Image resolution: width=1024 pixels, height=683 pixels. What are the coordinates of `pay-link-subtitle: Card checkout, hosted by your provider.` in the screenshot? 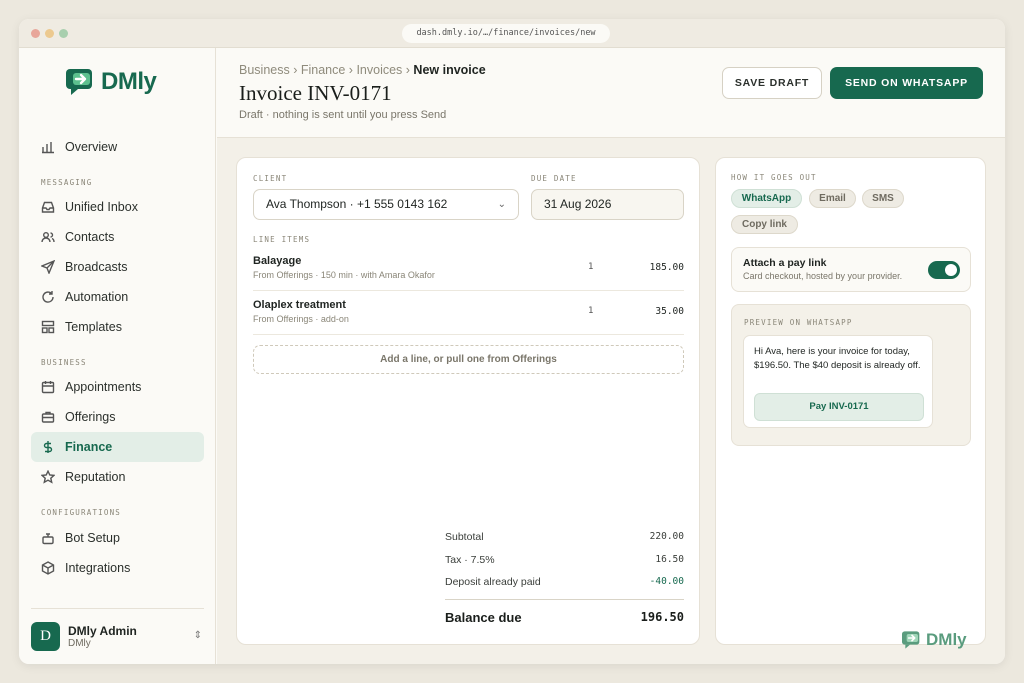 It's located at (823, 276).